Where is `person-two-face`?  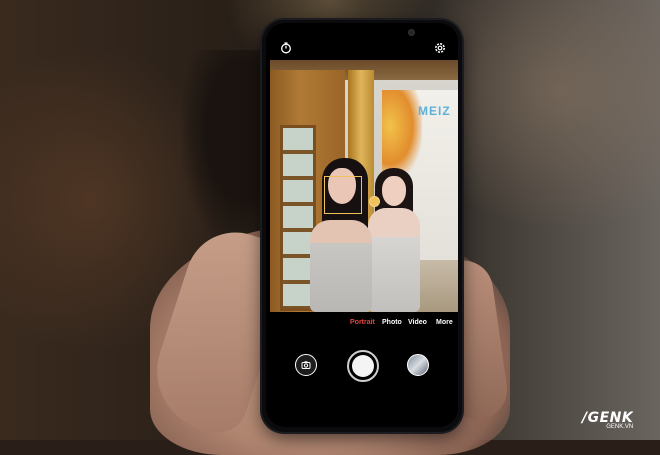
person-two-face is located at coordinates (394, 191).